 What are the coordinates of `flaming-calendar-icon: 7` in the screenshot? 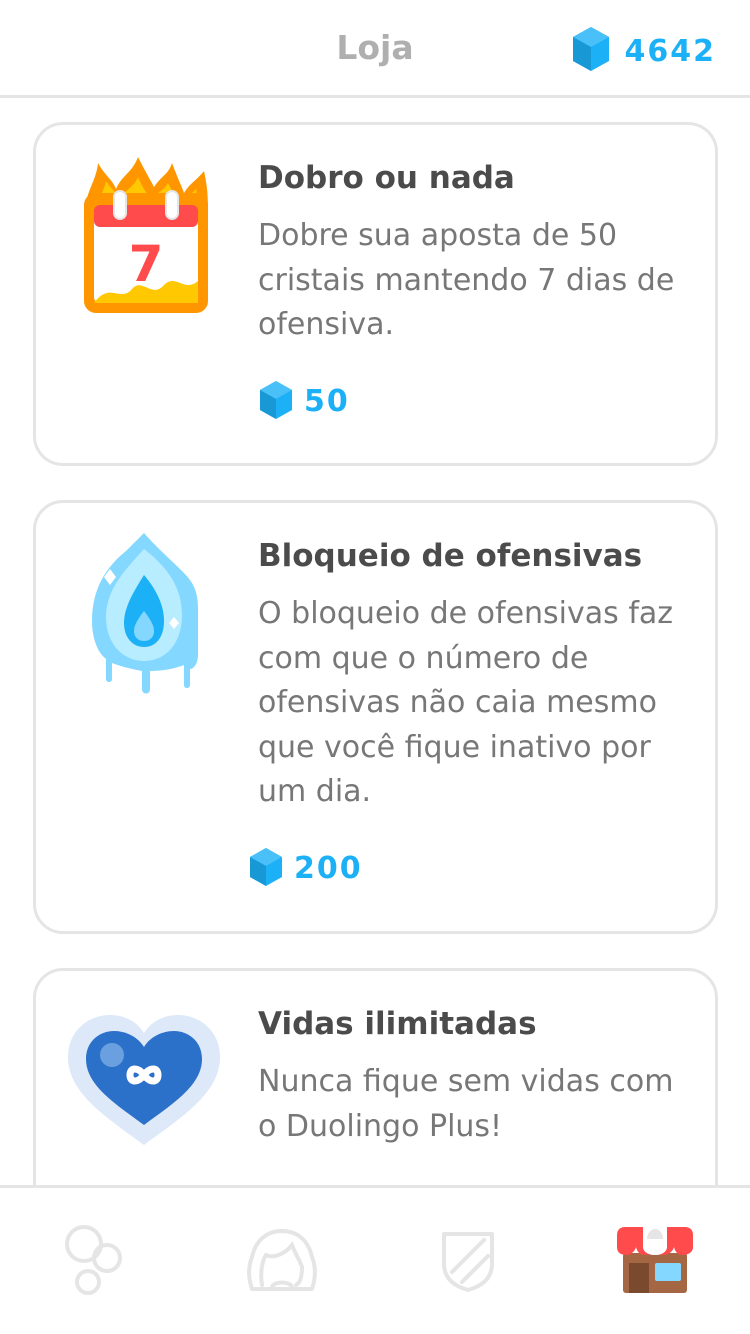 It's located at (146, 238).